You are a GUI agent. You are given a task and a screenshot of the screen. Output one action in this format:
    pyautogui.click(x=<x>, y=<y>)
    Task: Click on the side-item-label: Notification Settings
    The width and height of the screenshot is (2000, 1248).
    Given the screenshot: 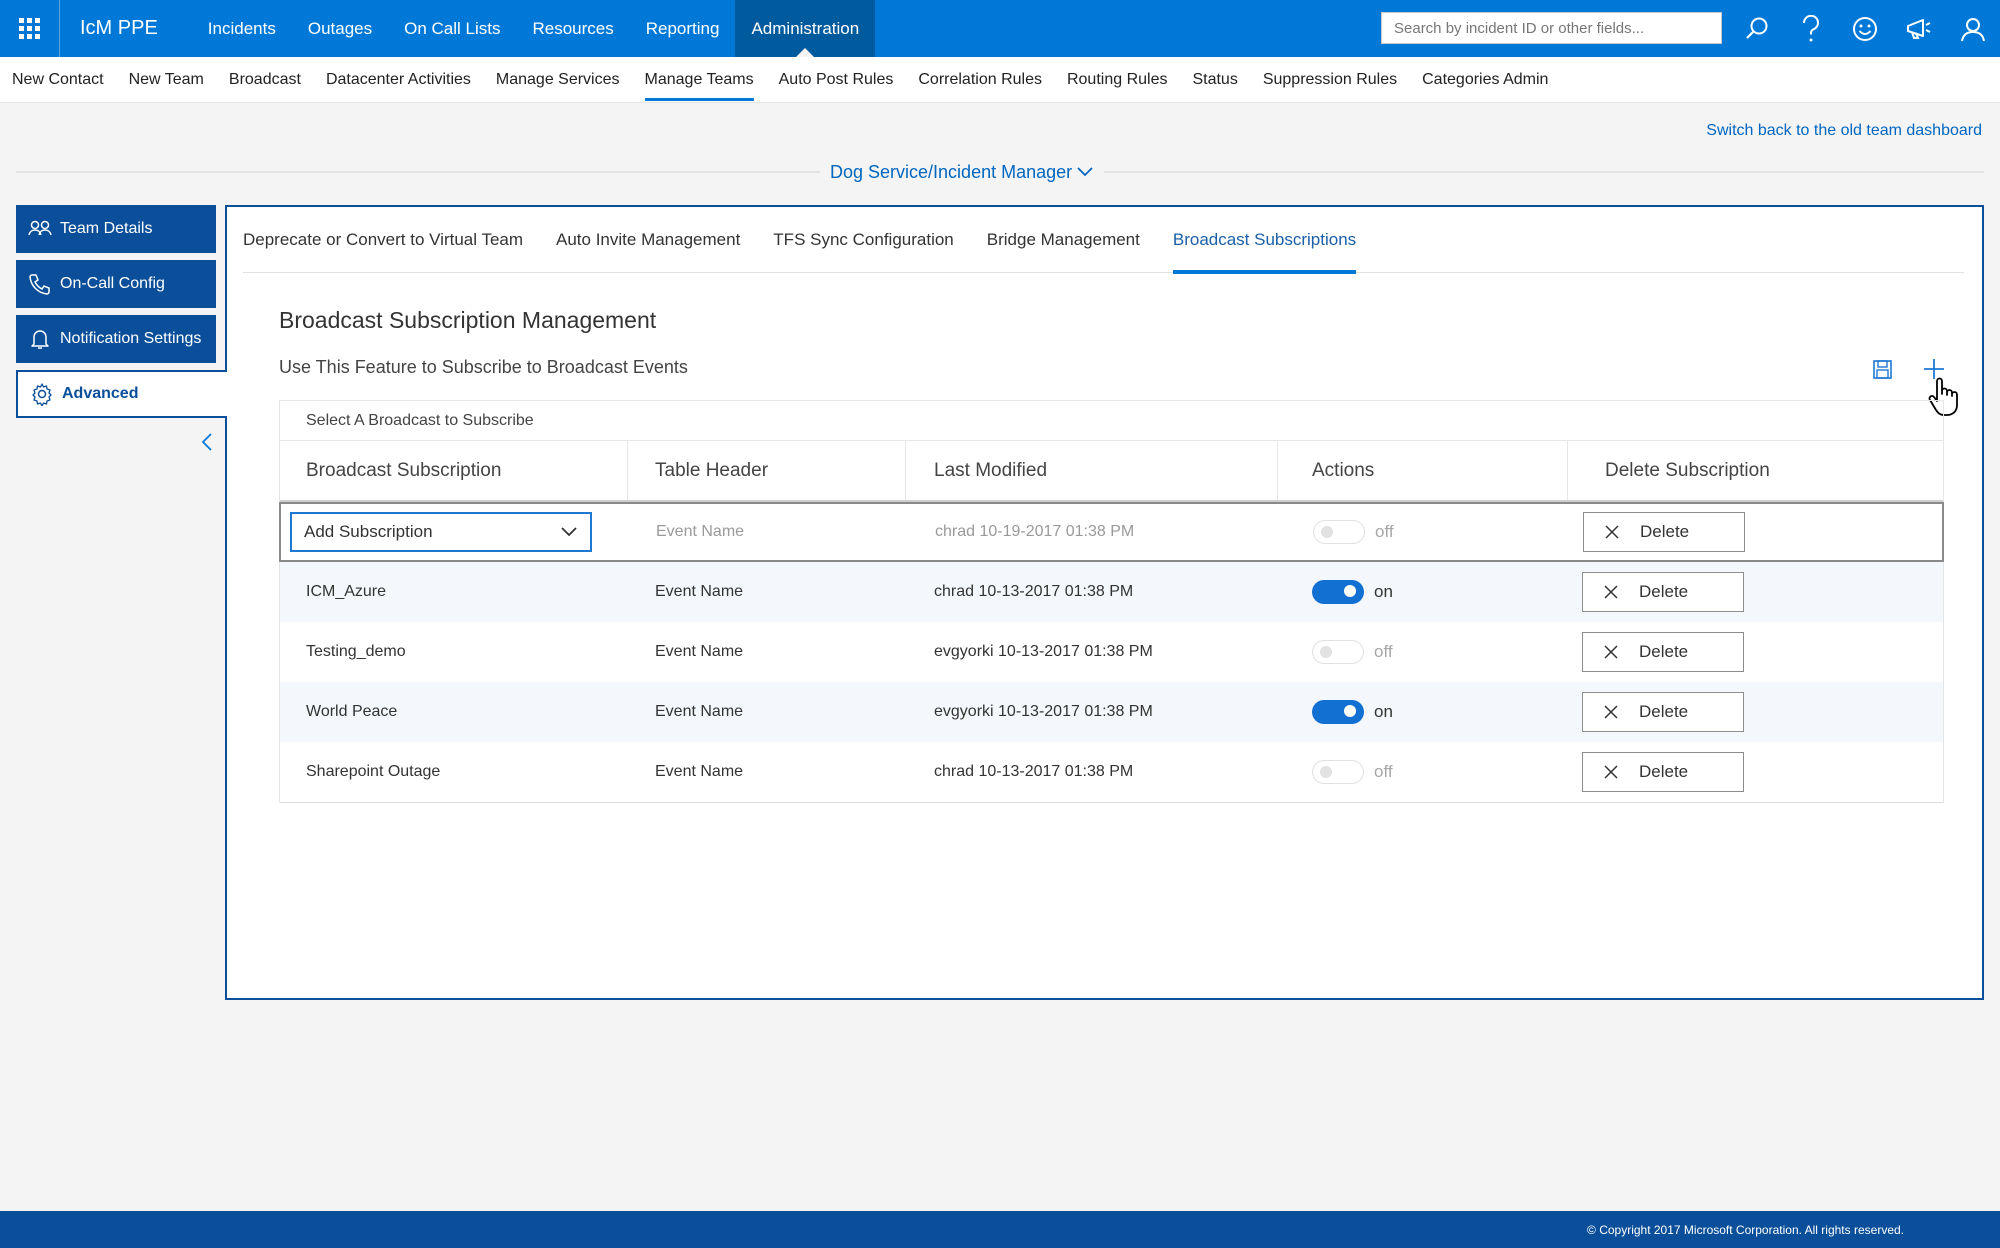 What is the action you would take?
    pyautogui.click(x=131, y=338)
    